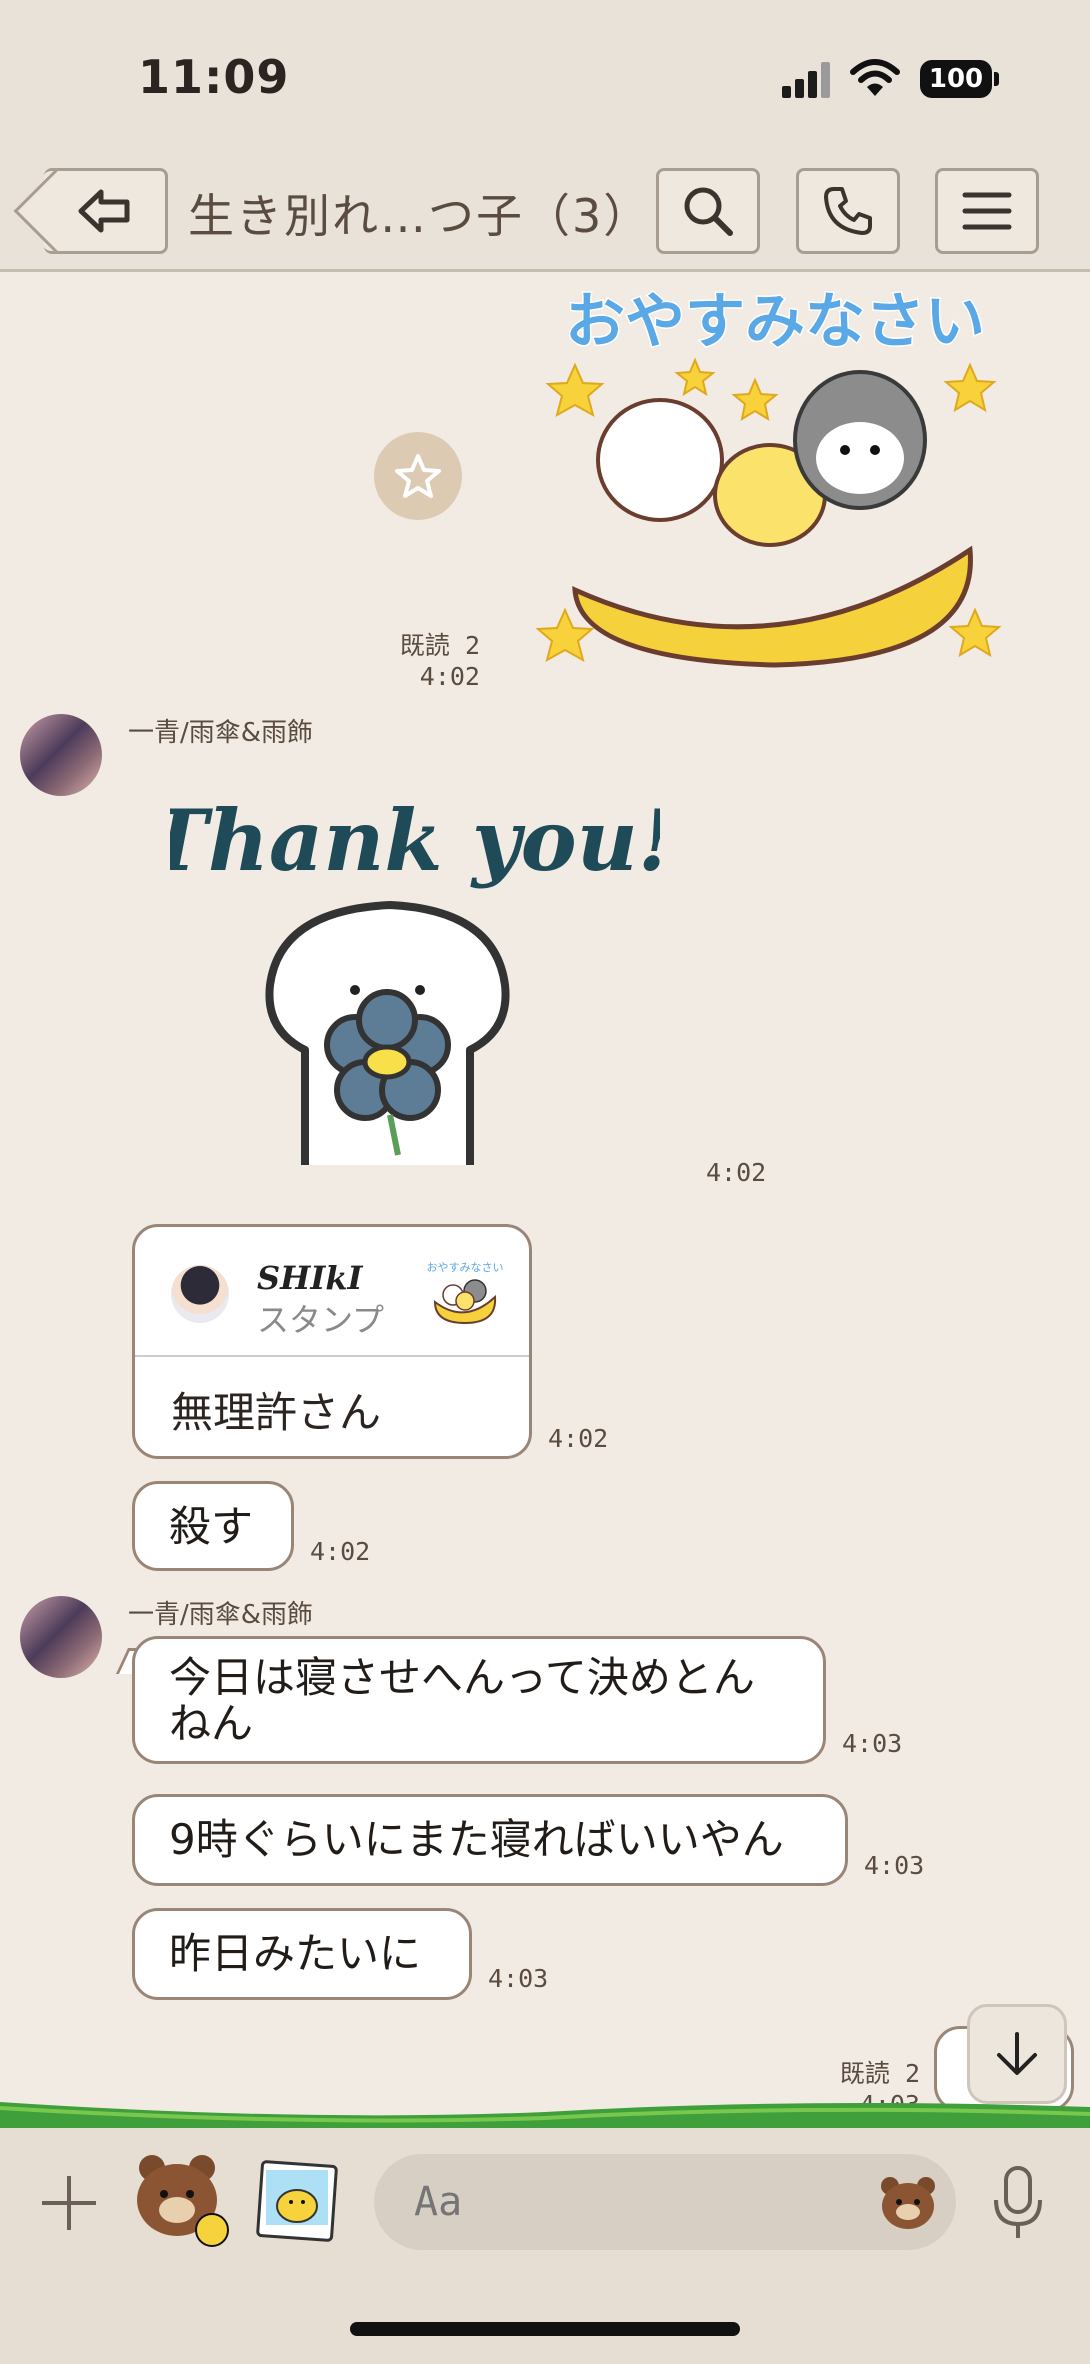 The image size is (1090, 2364). Describe the element at coordinates (624, 2202) in the screenshot. I see `message-text-input` at that location.